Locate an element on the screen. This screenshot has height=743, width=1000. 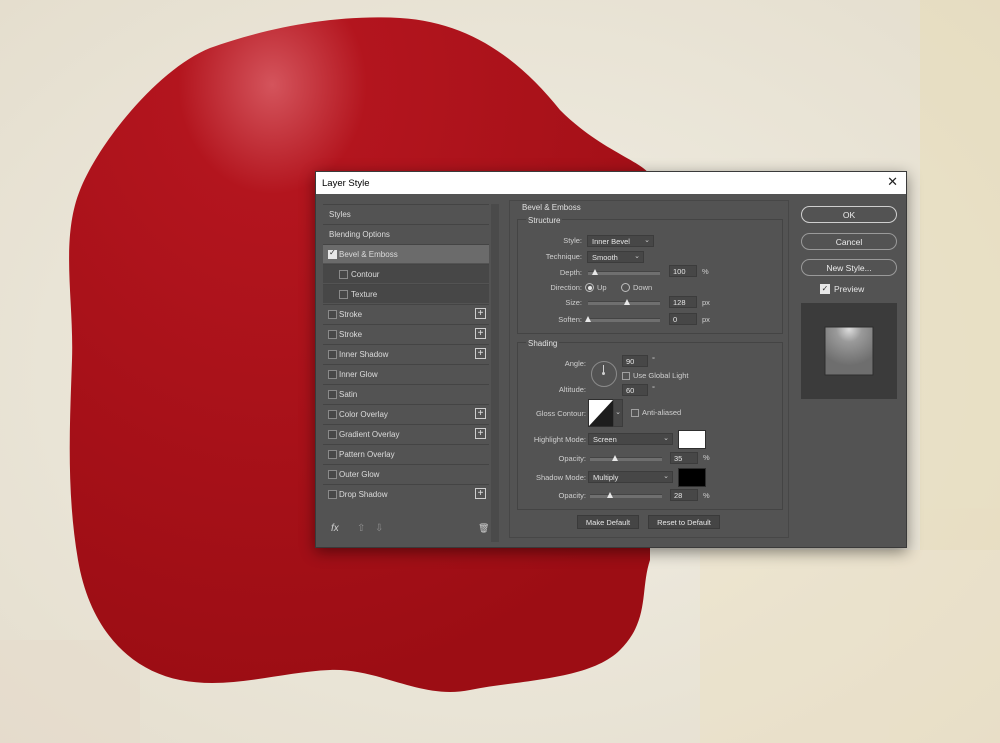
technique-label: Technique: is located at coordinates (563, 256).